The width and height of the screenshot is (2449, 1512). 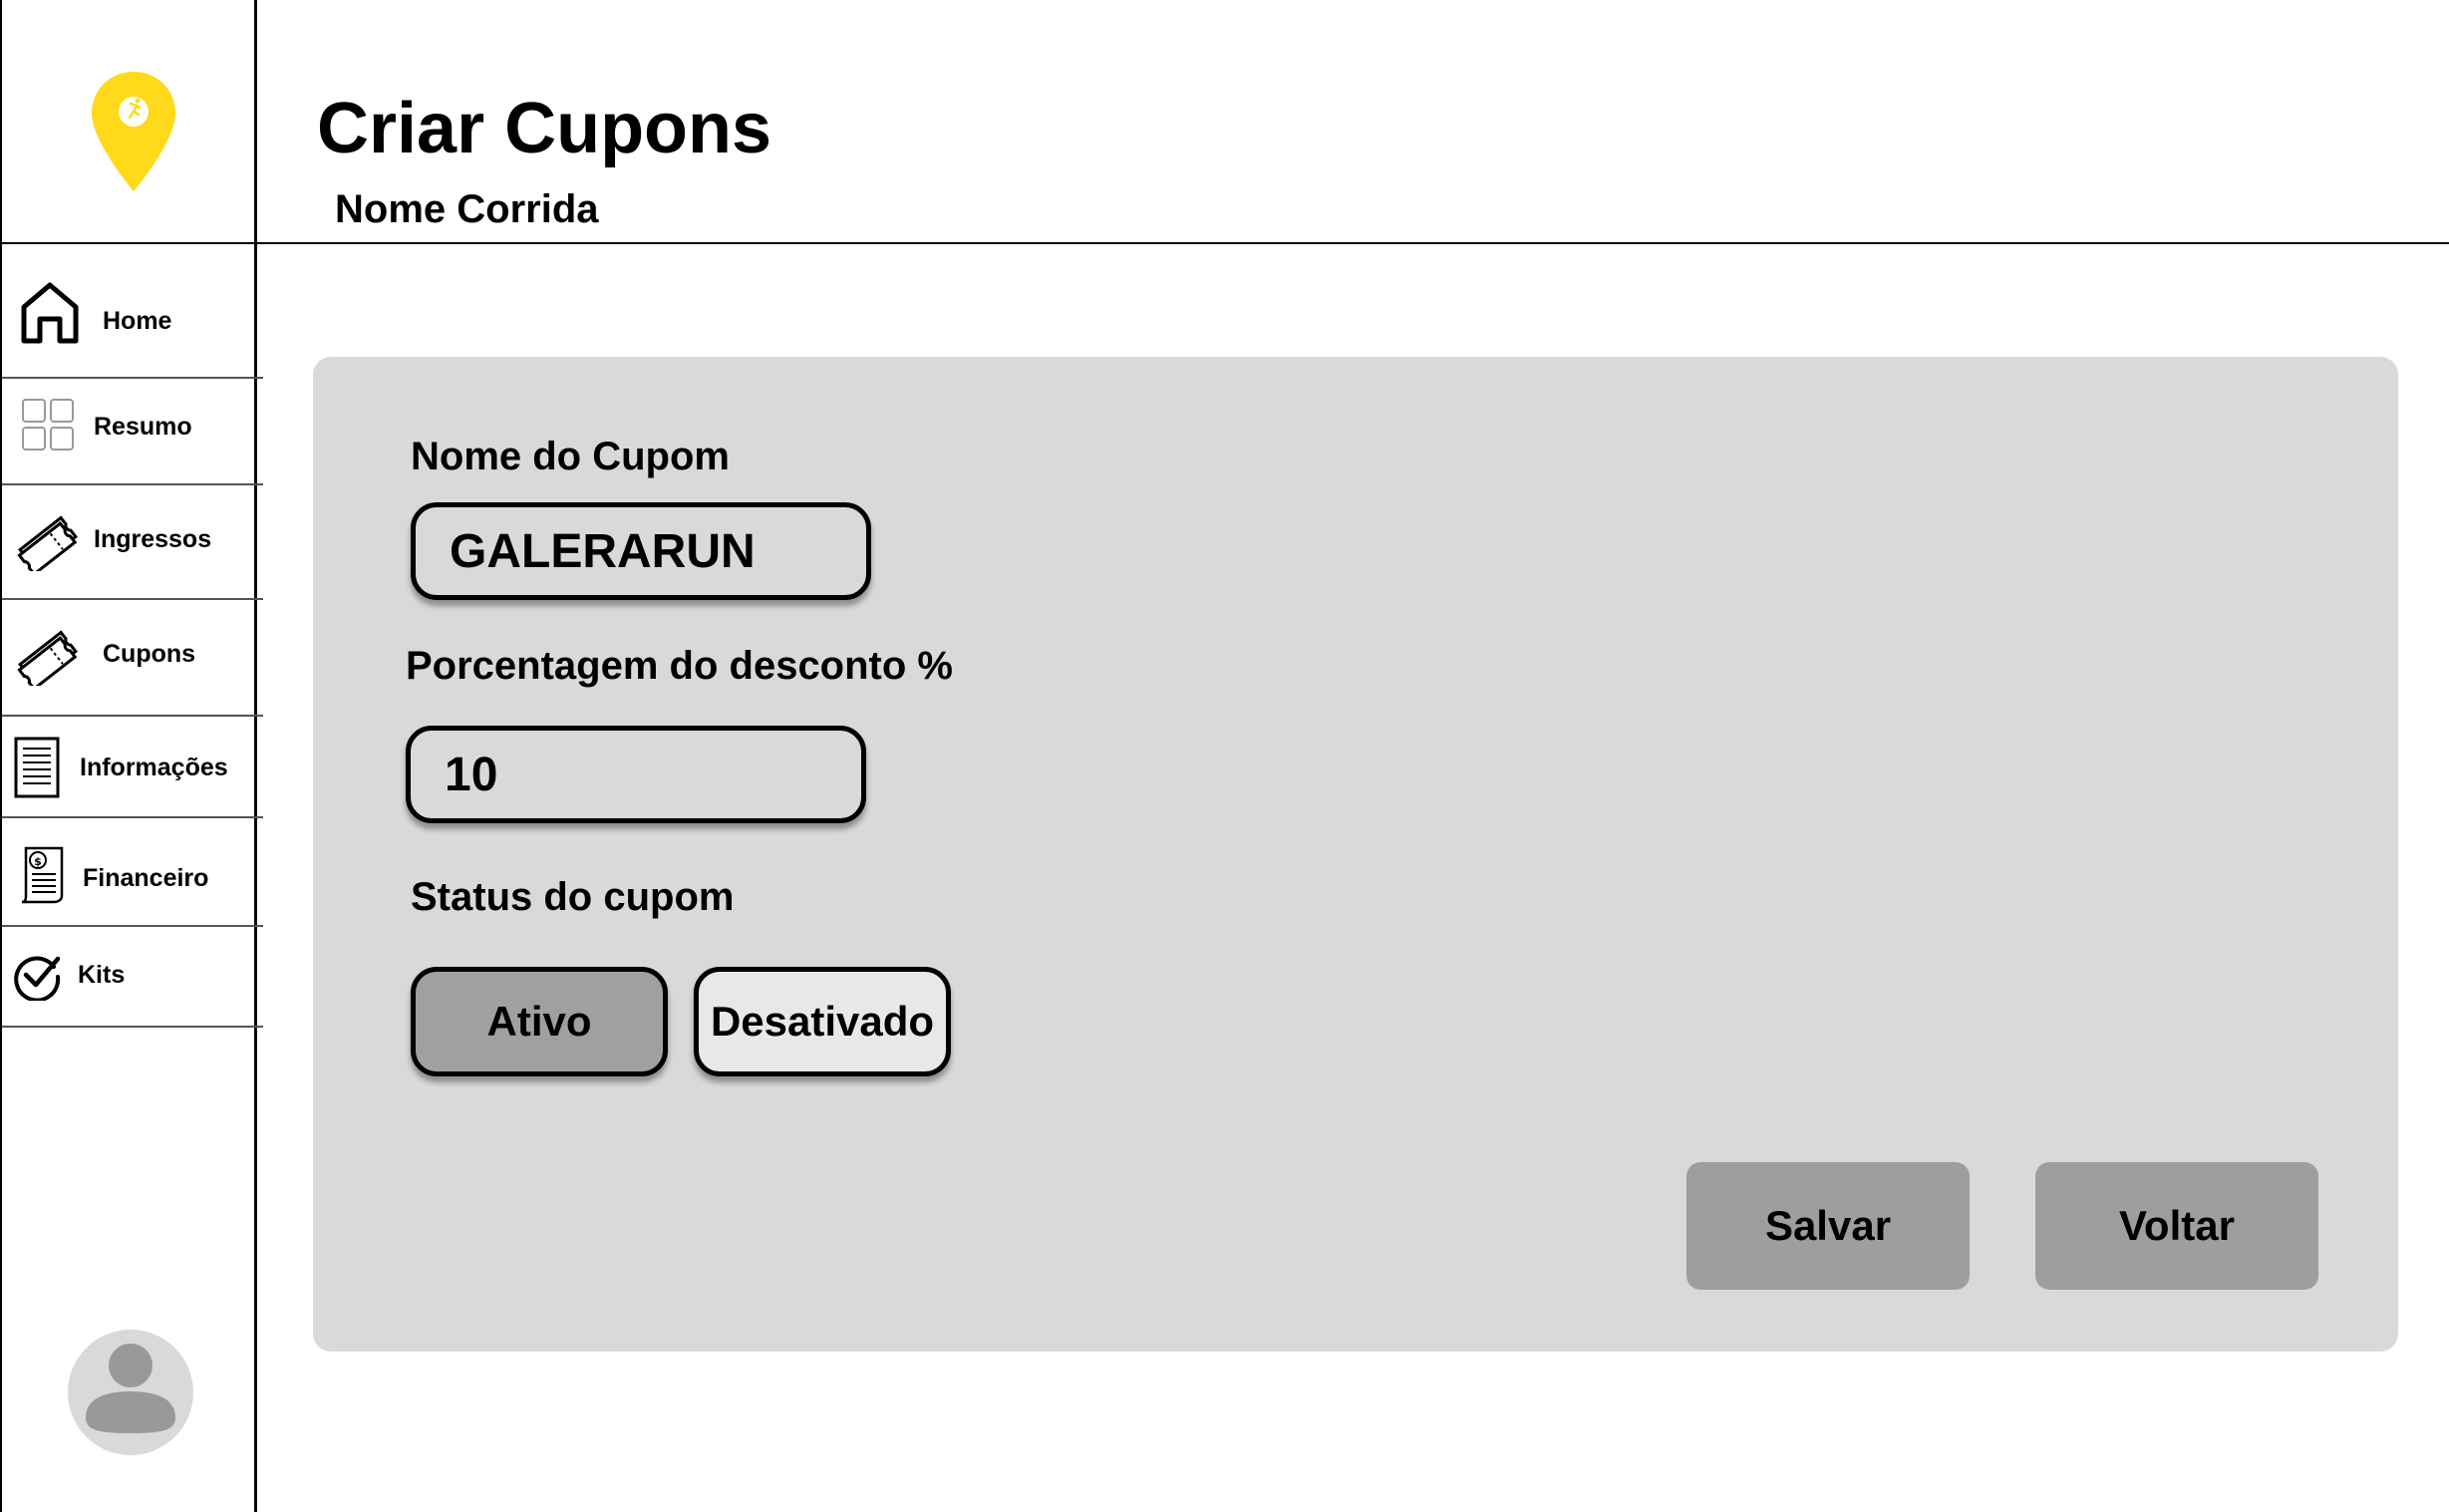 What do you see at coordinates (133, 132) in the screenshot?
I see `location-pin-logo-icon` at bounding box center [133, 132].